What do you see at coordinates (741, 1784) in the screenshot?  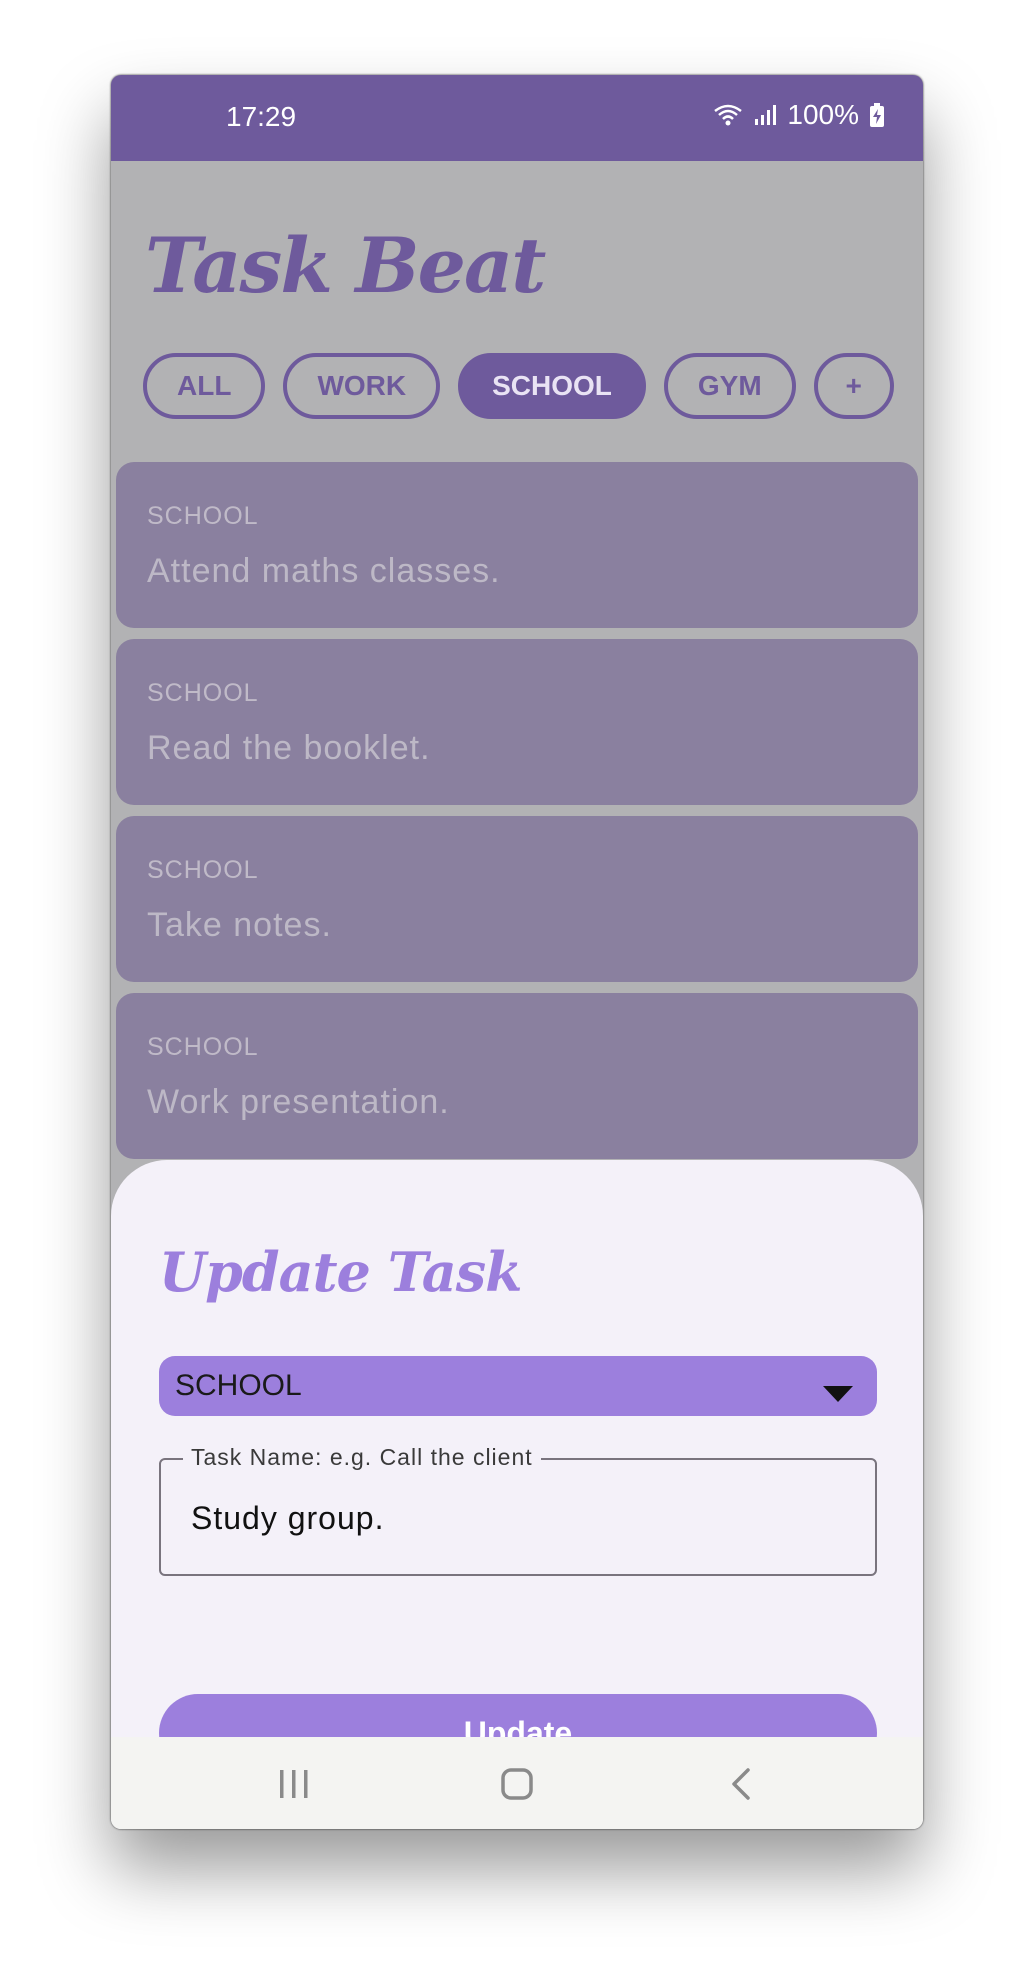 I see `back-icon` at bounding box center [741, 1784].